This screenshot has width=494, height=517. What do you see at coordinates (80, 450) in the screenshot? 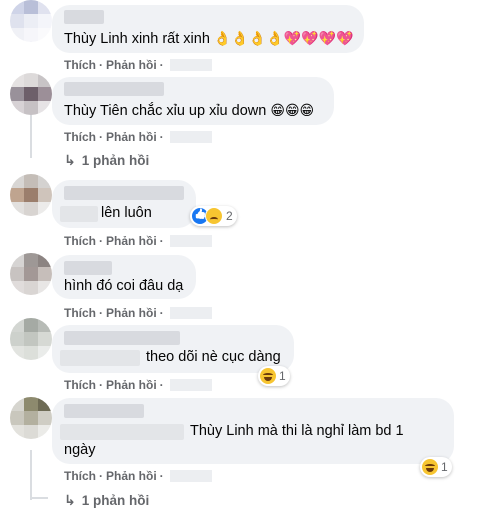
I see `comment-text-line2: ngày` at bounding box center [80, 450].